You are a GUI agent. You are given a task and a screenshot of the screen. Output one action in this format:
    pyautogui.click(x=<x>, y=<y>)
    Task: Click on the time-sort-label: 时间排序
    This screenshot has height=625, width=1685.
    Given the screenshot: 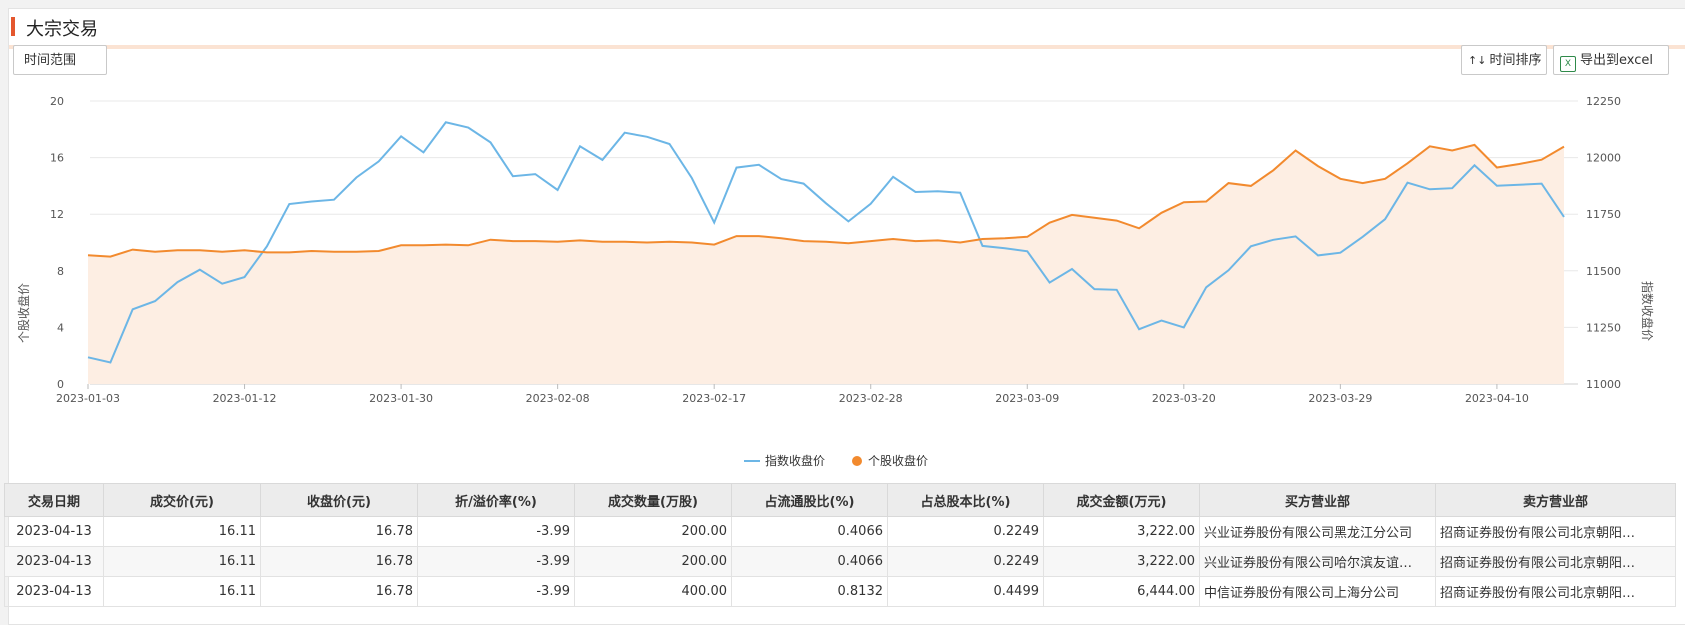 What is the action you would take?
    pyautogui.click(x=1515, y=60)
    